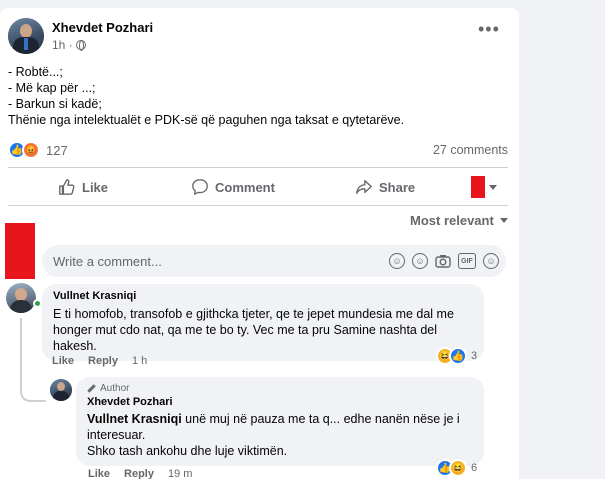 The width and height of the screenshot is (605, 479). I want to click on comment-label: Comment, so click(245, 187).